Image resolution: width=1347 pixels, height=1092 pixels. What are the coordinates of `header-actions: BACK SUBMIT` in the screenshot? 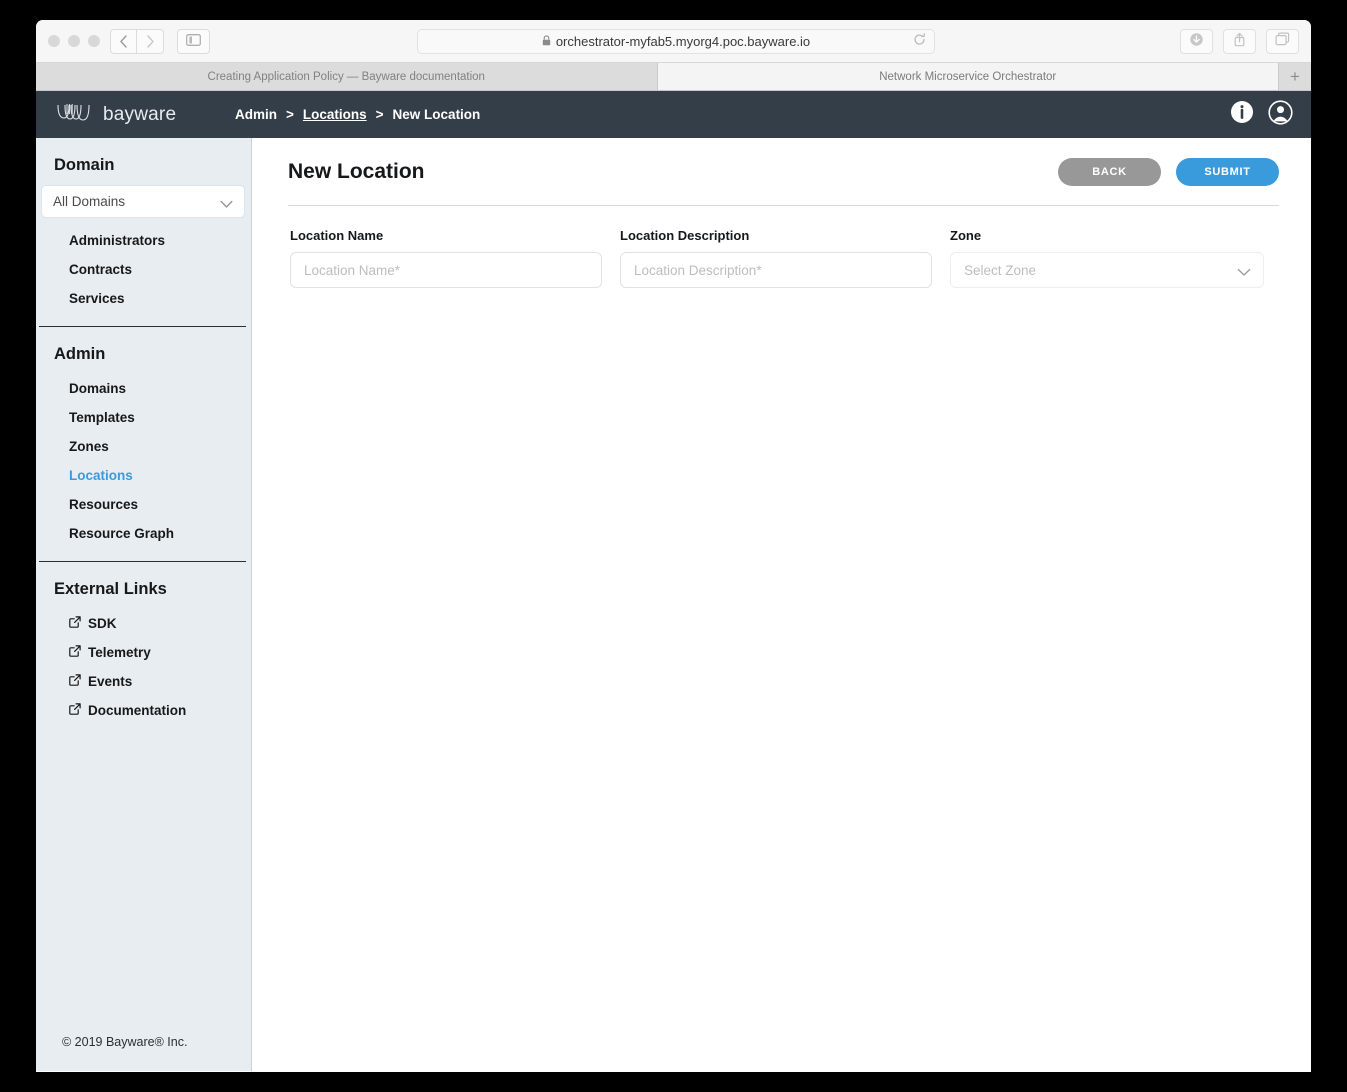 It's located at (1168, 172).